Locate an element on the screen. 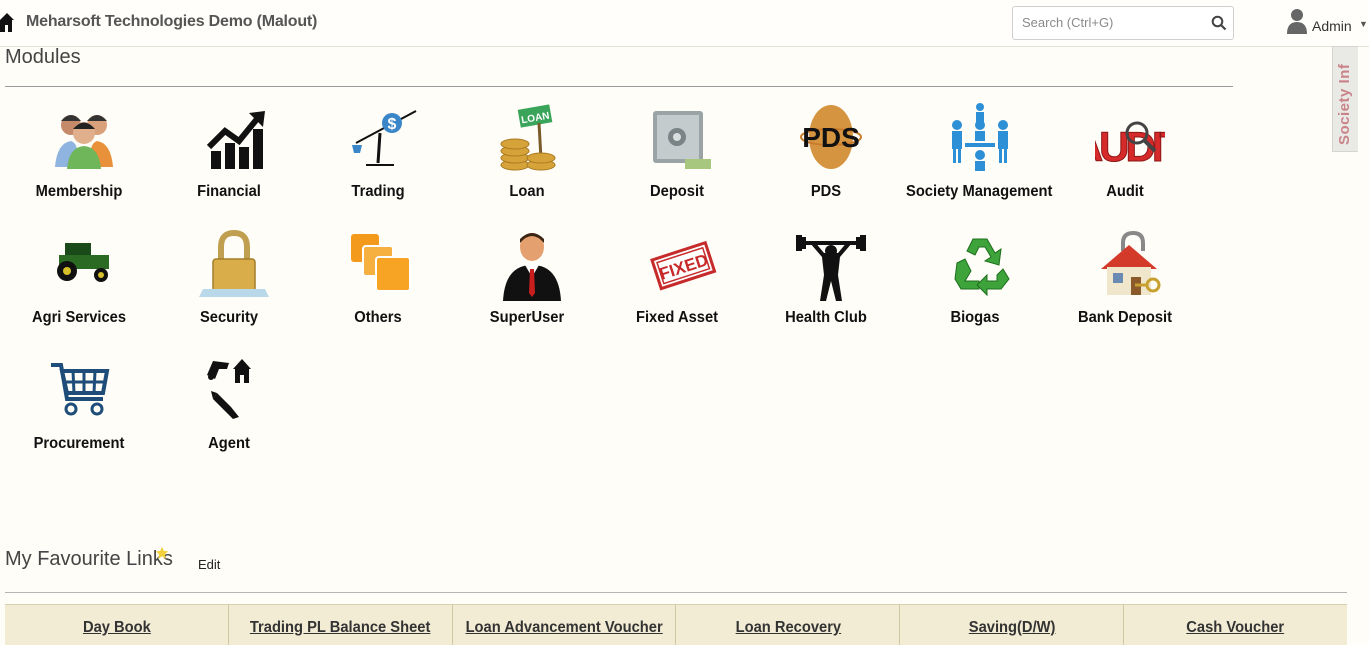 The height and width of the screenshot is (645, 1369). module-label: Biogas is located at coordinates (975, 317).